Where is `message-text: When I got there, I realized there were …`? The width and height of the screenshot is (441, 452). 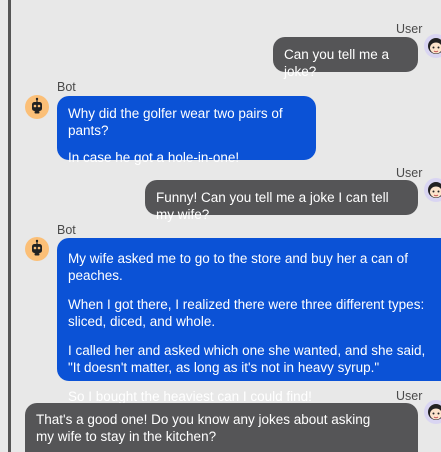 message-text: When I got there, I realized there were … is located at coordinates (246, 313).